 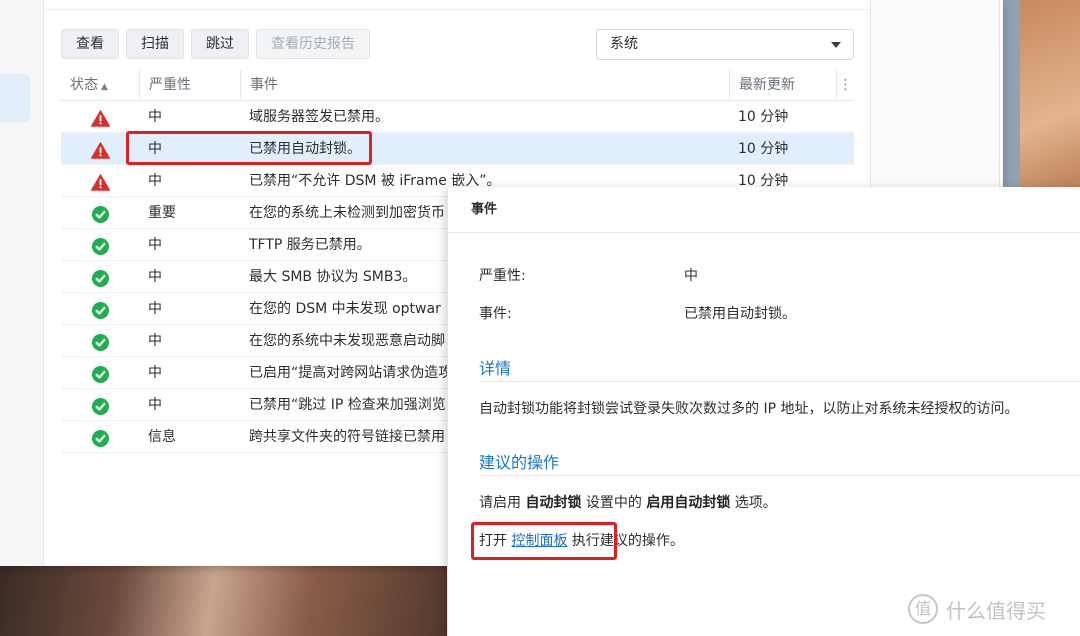 What do you see at coordinates (779, 381) in the screenshot?
I see `details-divider` at bounding box center [779, 381].